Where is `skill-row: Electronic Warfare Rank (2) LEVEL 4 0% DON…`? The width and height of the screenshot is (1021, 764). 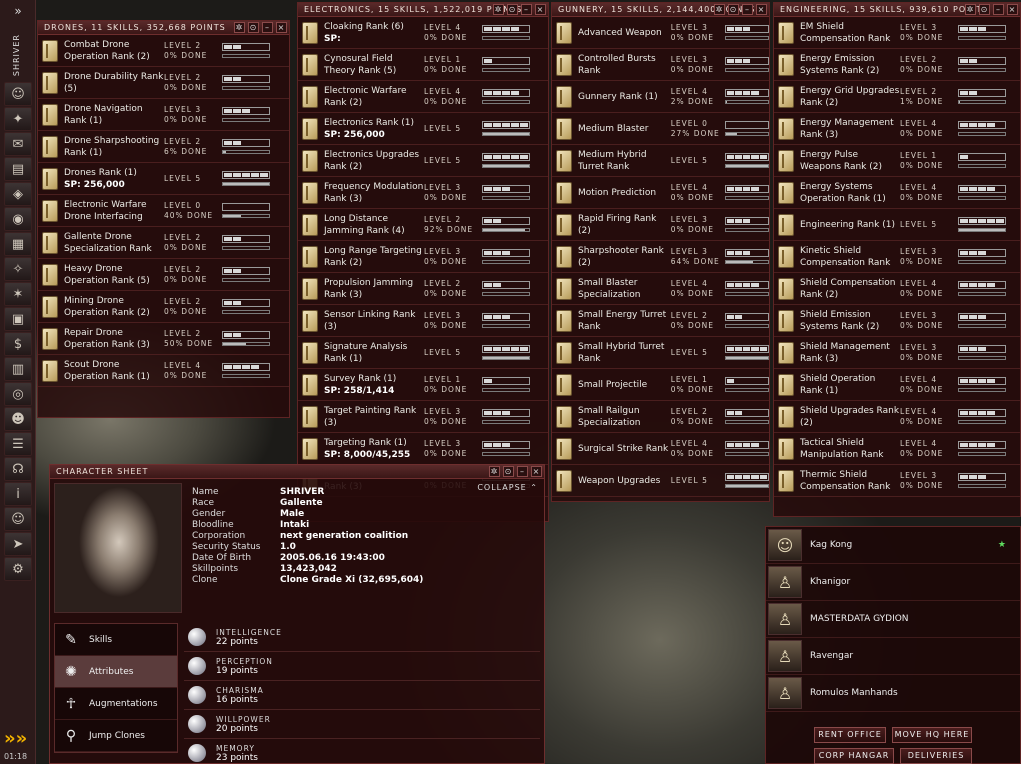
skill-row: Electronic Warfare Rank (2) LEVEL 4 0% DON… is located at coordinates (423, 97).